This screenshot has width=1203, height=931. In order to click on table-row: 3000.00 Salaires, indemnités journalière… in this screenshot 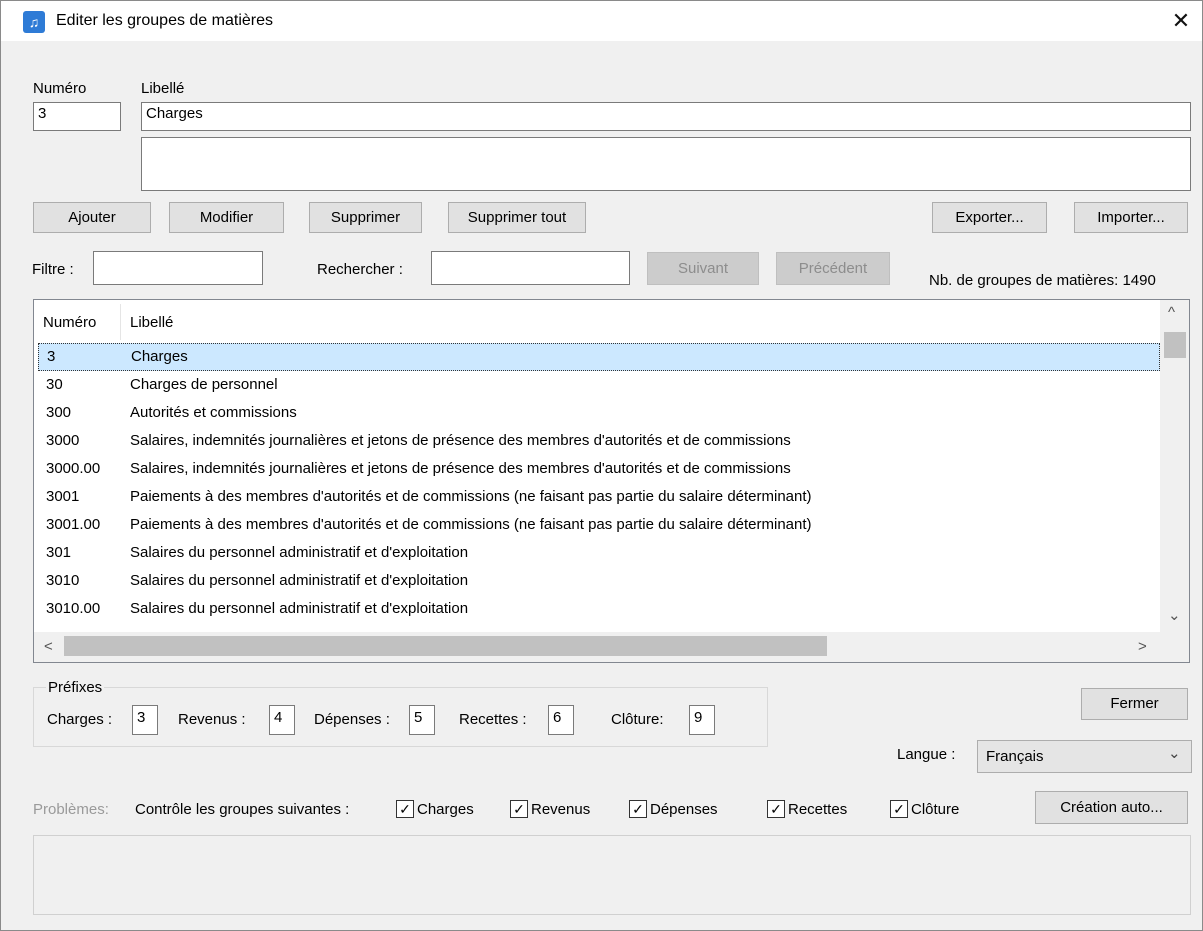, I will do `click(599, 469)`.